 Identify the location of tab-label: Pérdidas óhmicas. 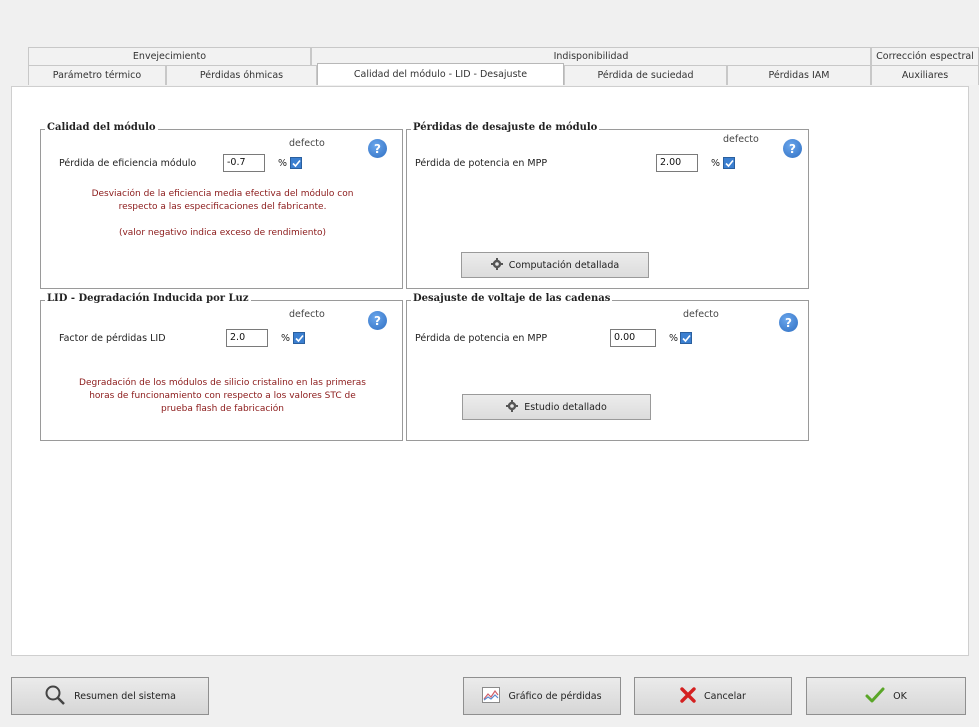
(241, 75).